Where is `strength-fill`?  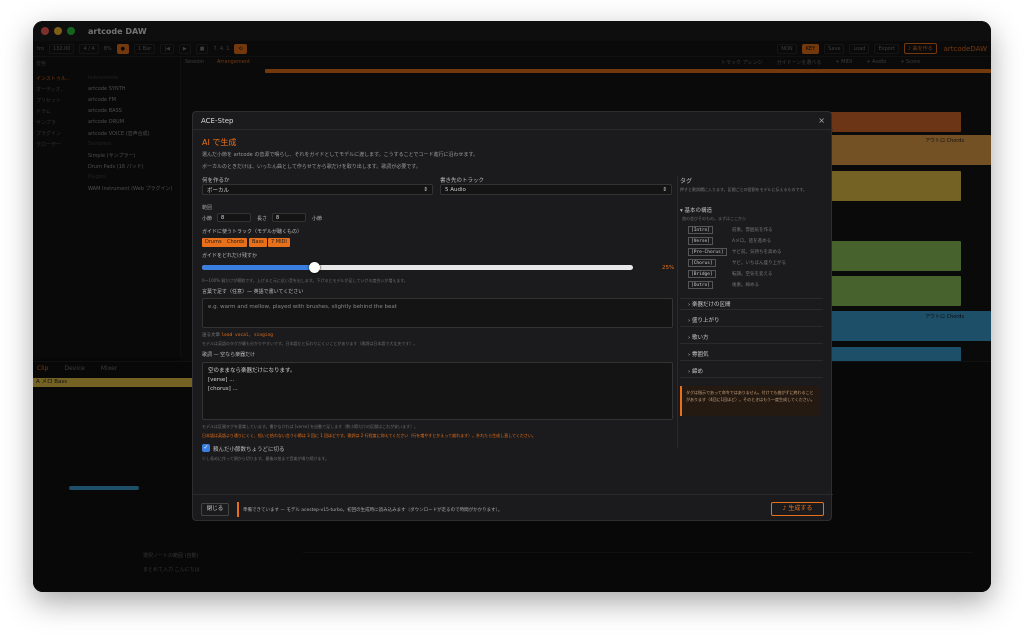
strength-fill is located at coordinates (258, 267).